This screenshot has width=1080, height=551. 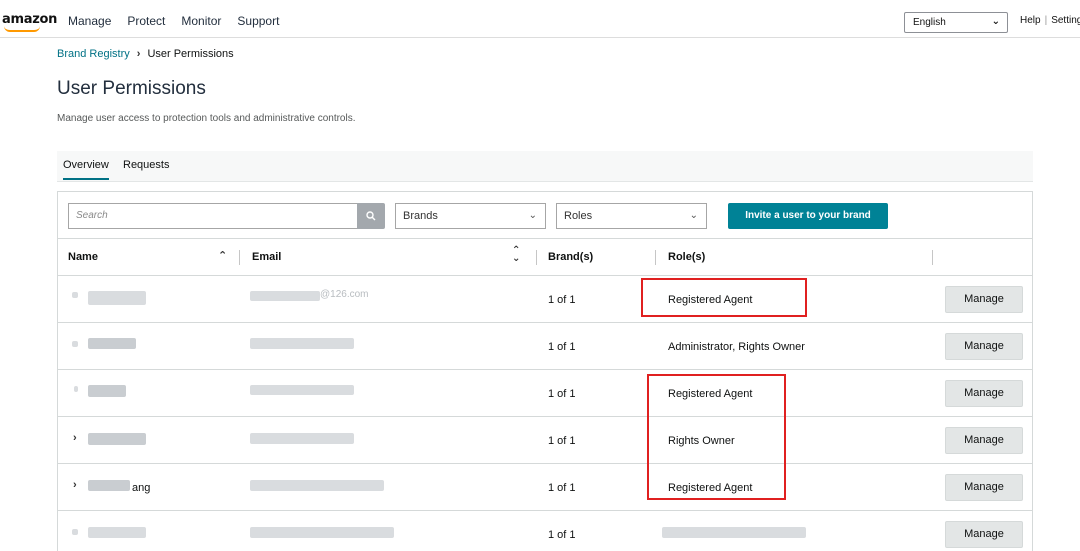 What do you see at coordinates (1050, 20) in the screenshot?
I see `top-utility-links: Help | Settings` at bounding box center [1050, 20].